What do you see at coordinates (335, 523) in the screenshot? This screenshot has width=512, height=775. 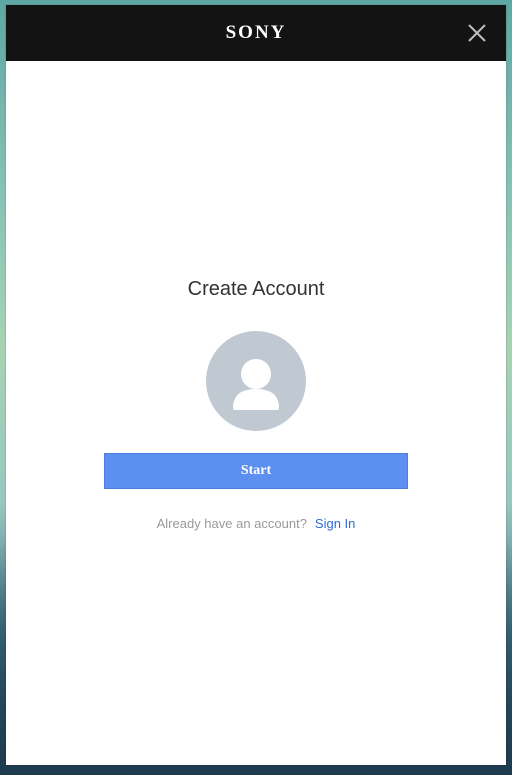 I see `sign-in-link: Sign In` at bounding box center [335, 523].